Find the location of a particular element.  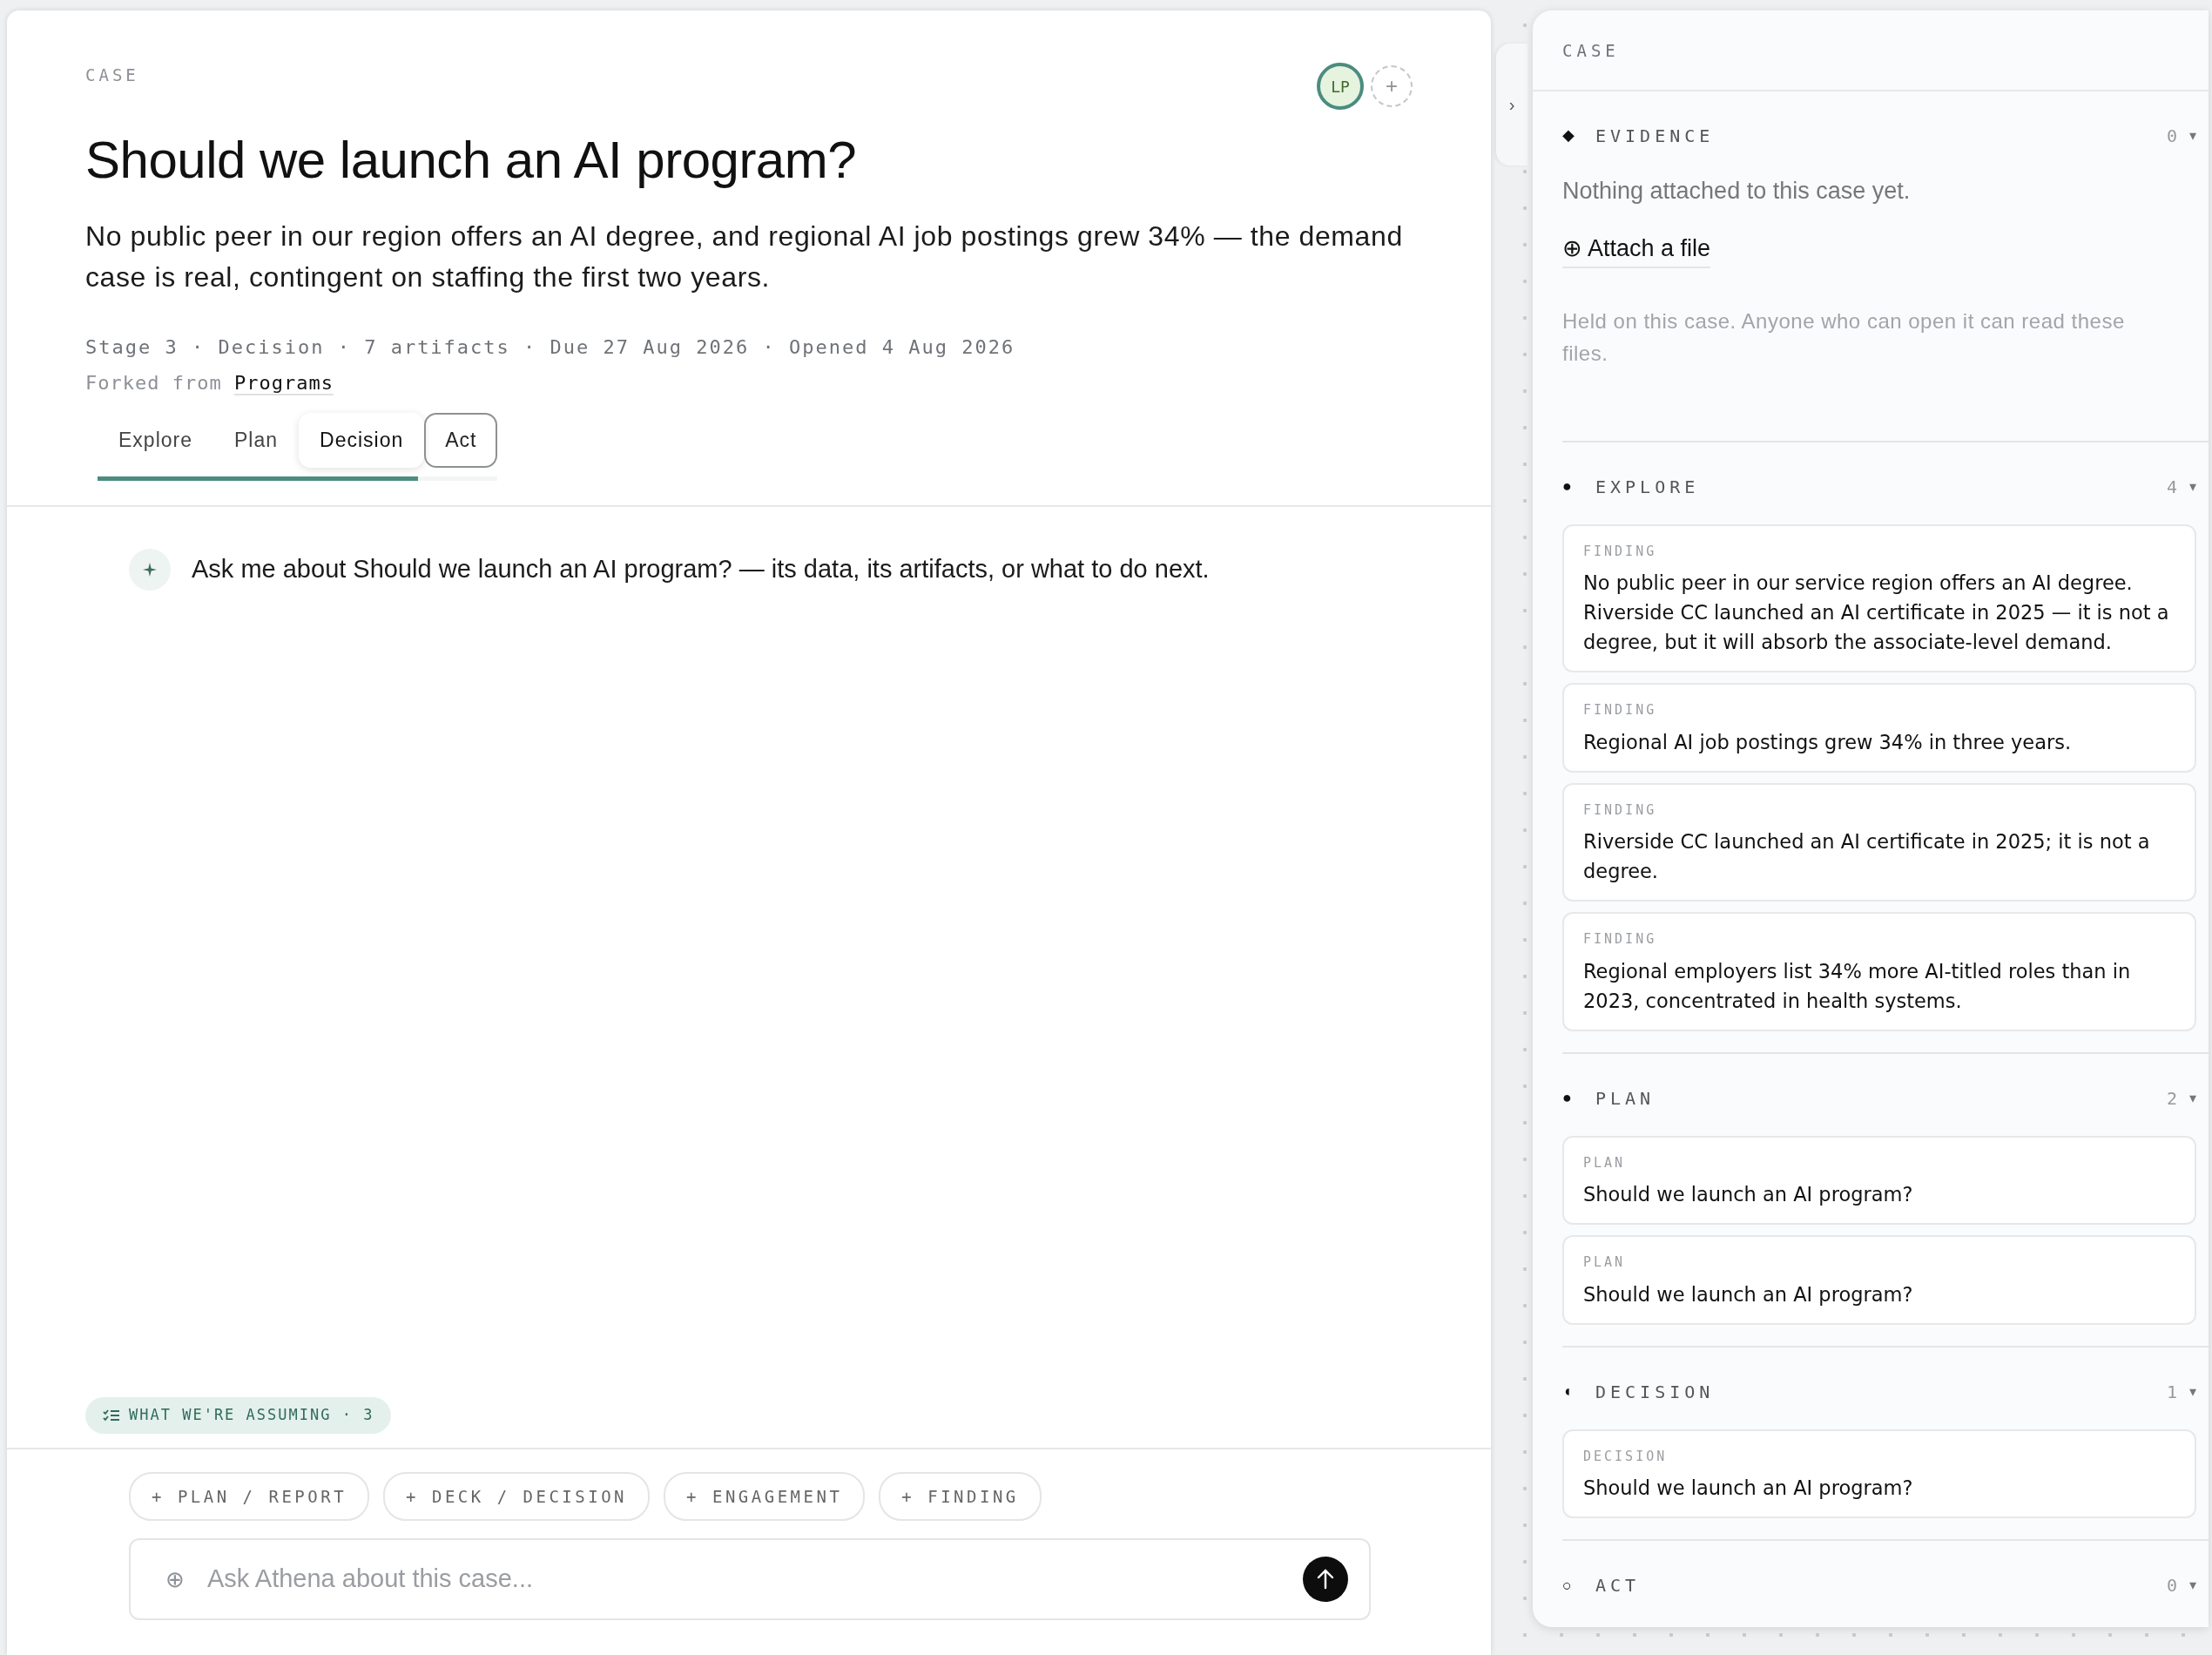

quick-action-button: + PLAN / REPORT is located at coordinates (249, 1496).